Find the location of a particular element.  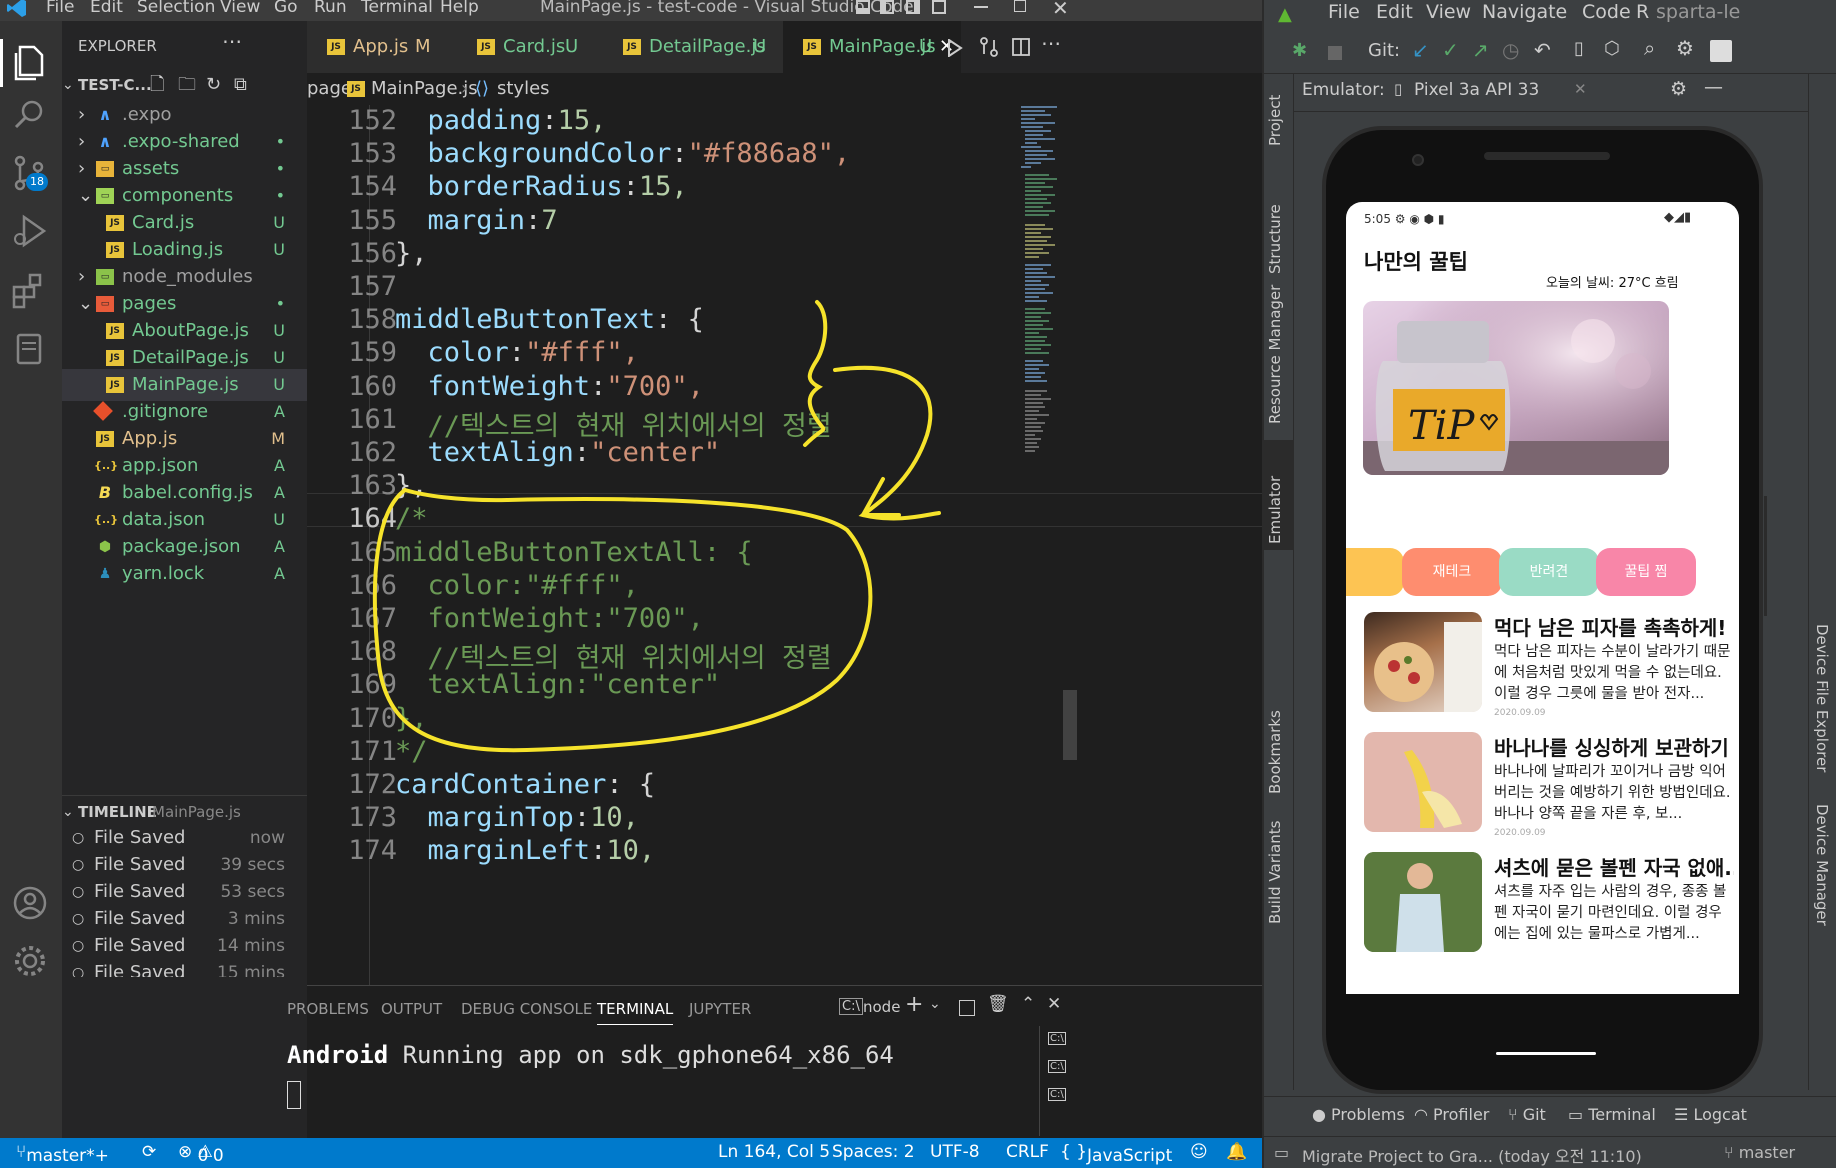

side-tab-build-variants: Build Variants is located at coordinates (1275, 869).